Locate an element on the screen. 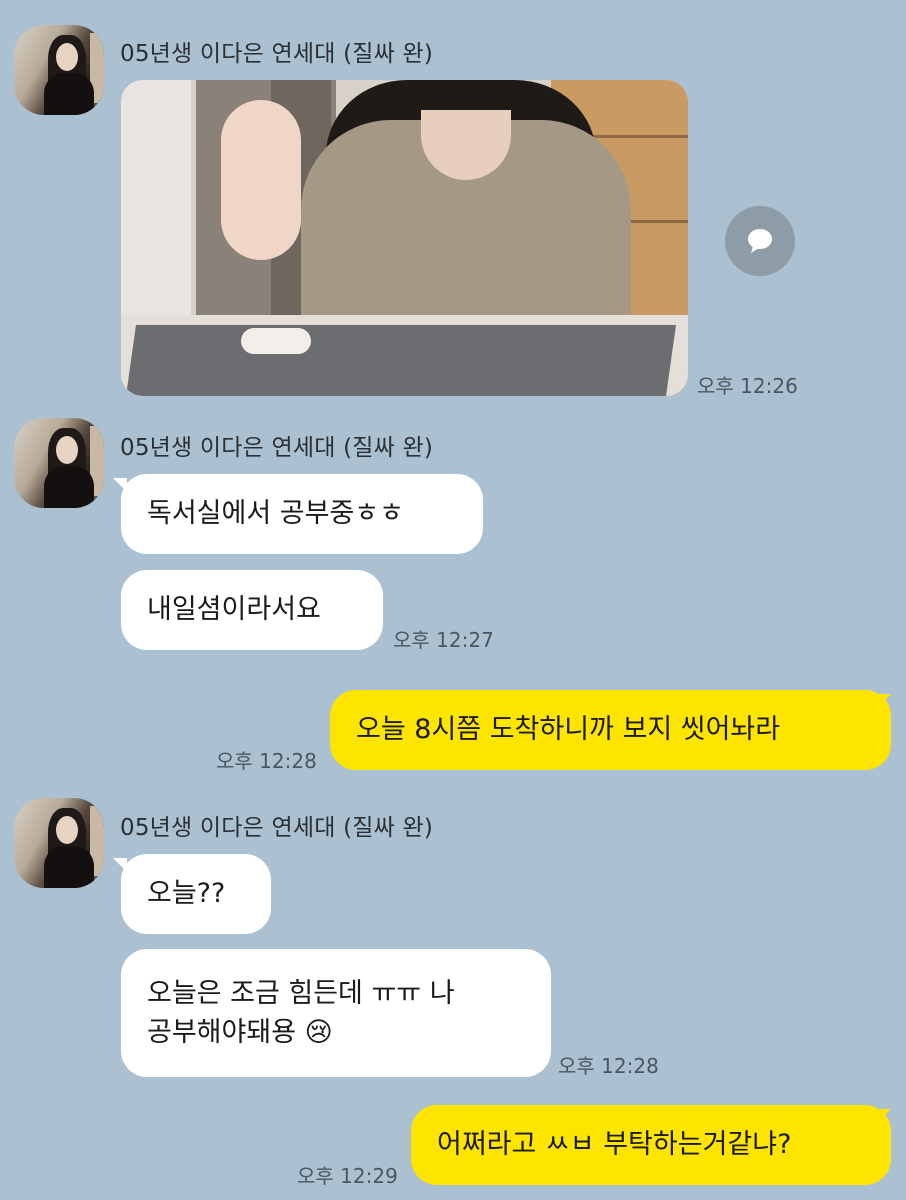 This screenshot has width=906, height=1200. incoming-message: 독서실에서 공부중ㅎㅎ is located at coordinates (302, 514).